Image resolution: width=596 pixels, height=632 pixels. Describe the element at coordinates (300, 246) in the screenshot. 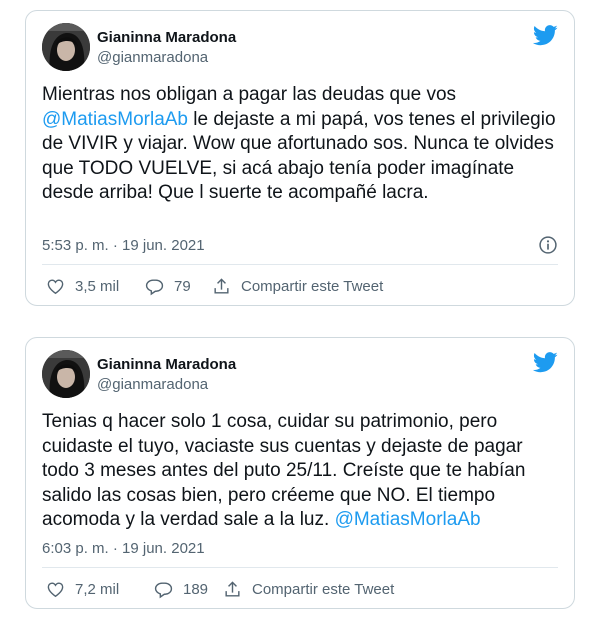

I see `tweet-meta: 5:53 p. m. · 19 jun. 2021` at that location.